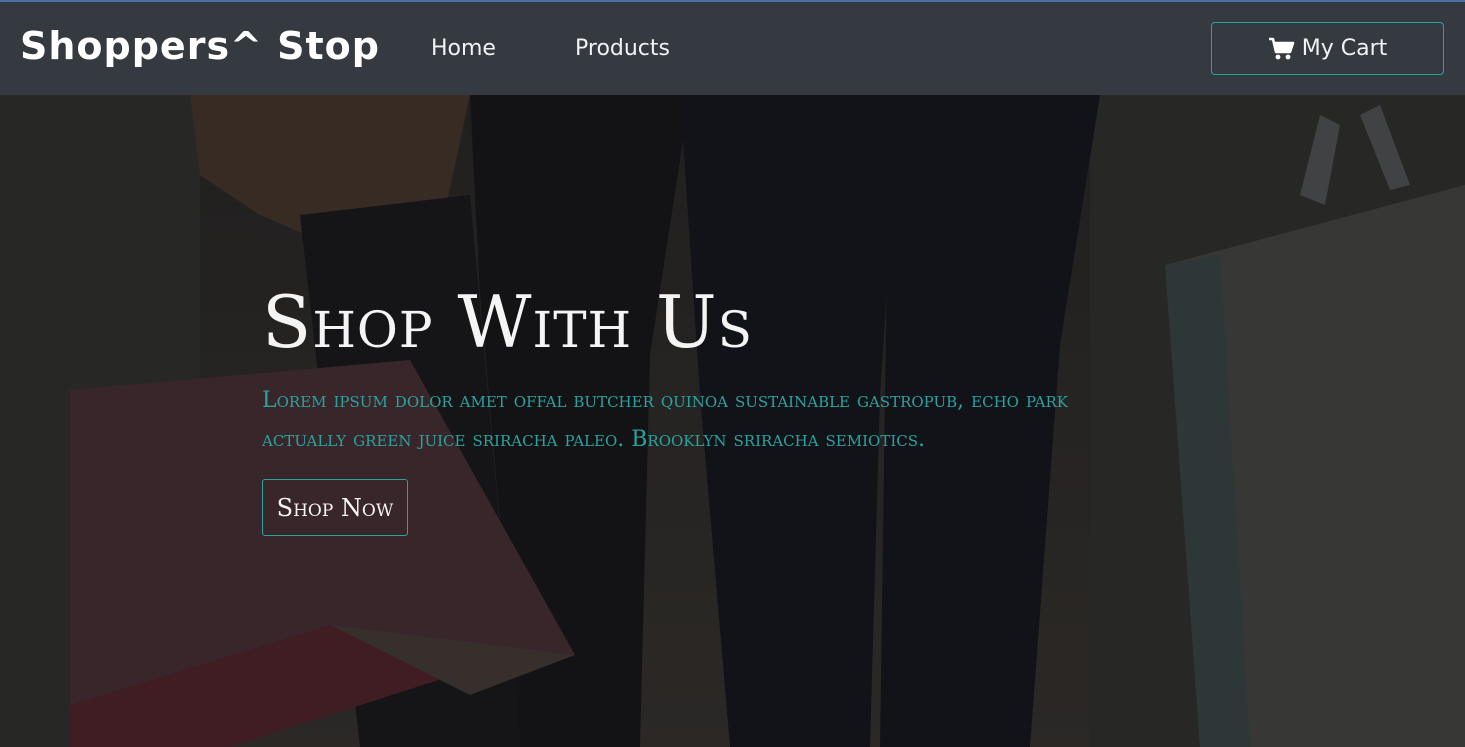 The height and width of the screenshot is (747, 1465). I want to click on shopping-cart-icon, so click(1282, 49).